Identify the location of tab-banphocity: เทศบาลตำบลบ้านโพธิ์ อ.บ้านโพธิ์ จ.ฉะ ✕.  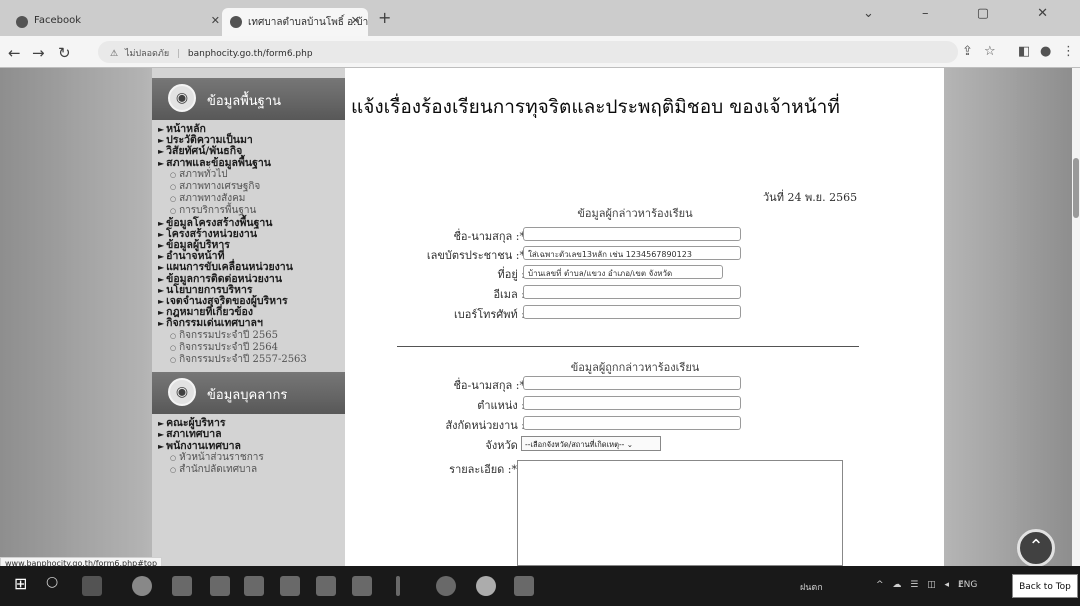
(295, 22).